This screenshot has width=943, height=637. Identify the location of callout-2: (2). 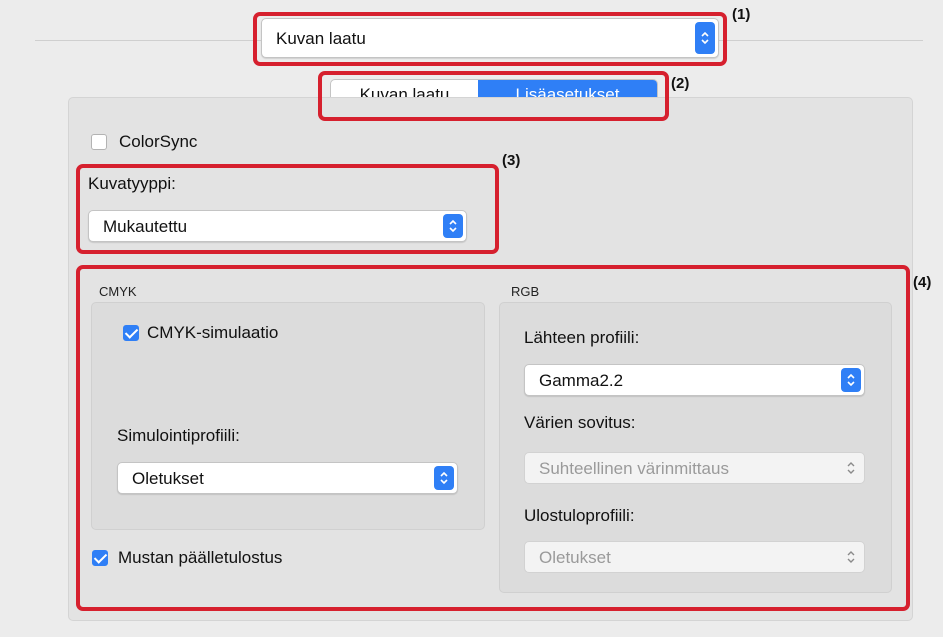
(680, 83).